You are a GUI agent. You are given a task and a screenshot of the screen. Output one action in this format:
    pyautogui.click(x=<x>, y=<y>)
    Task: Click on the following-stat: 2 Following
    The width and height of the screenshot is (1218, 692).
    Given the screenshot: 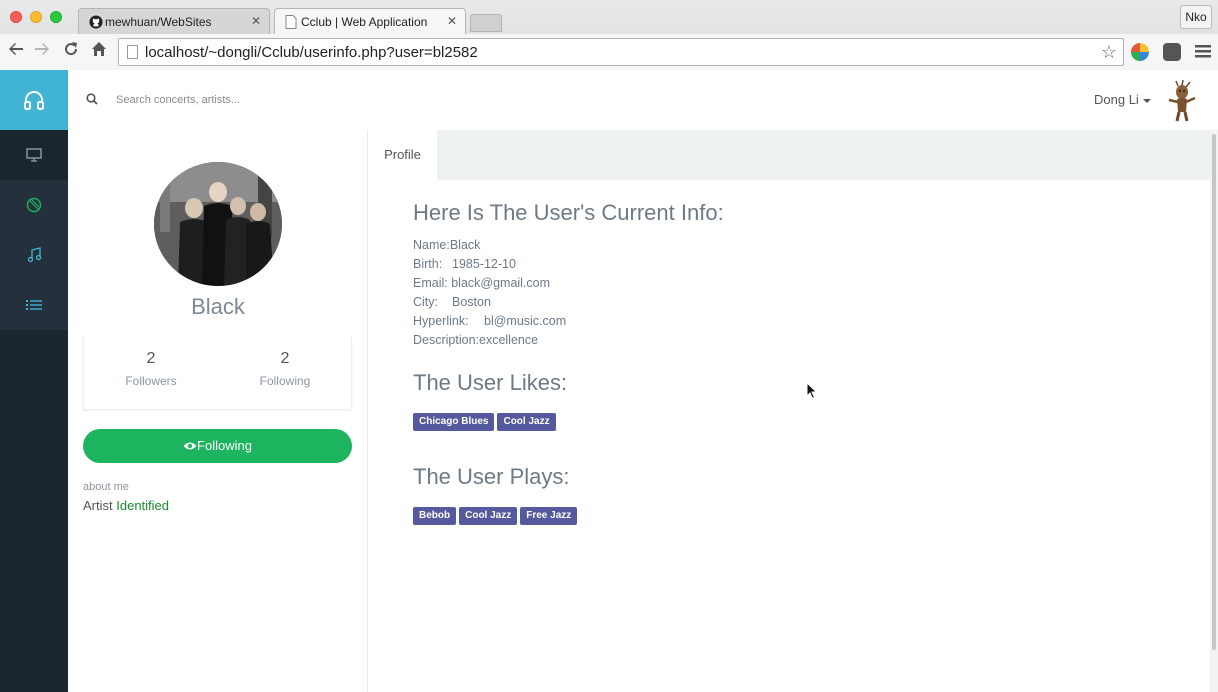 What is the action you would take?
    pyautogui.click(x=285, y=369)
    